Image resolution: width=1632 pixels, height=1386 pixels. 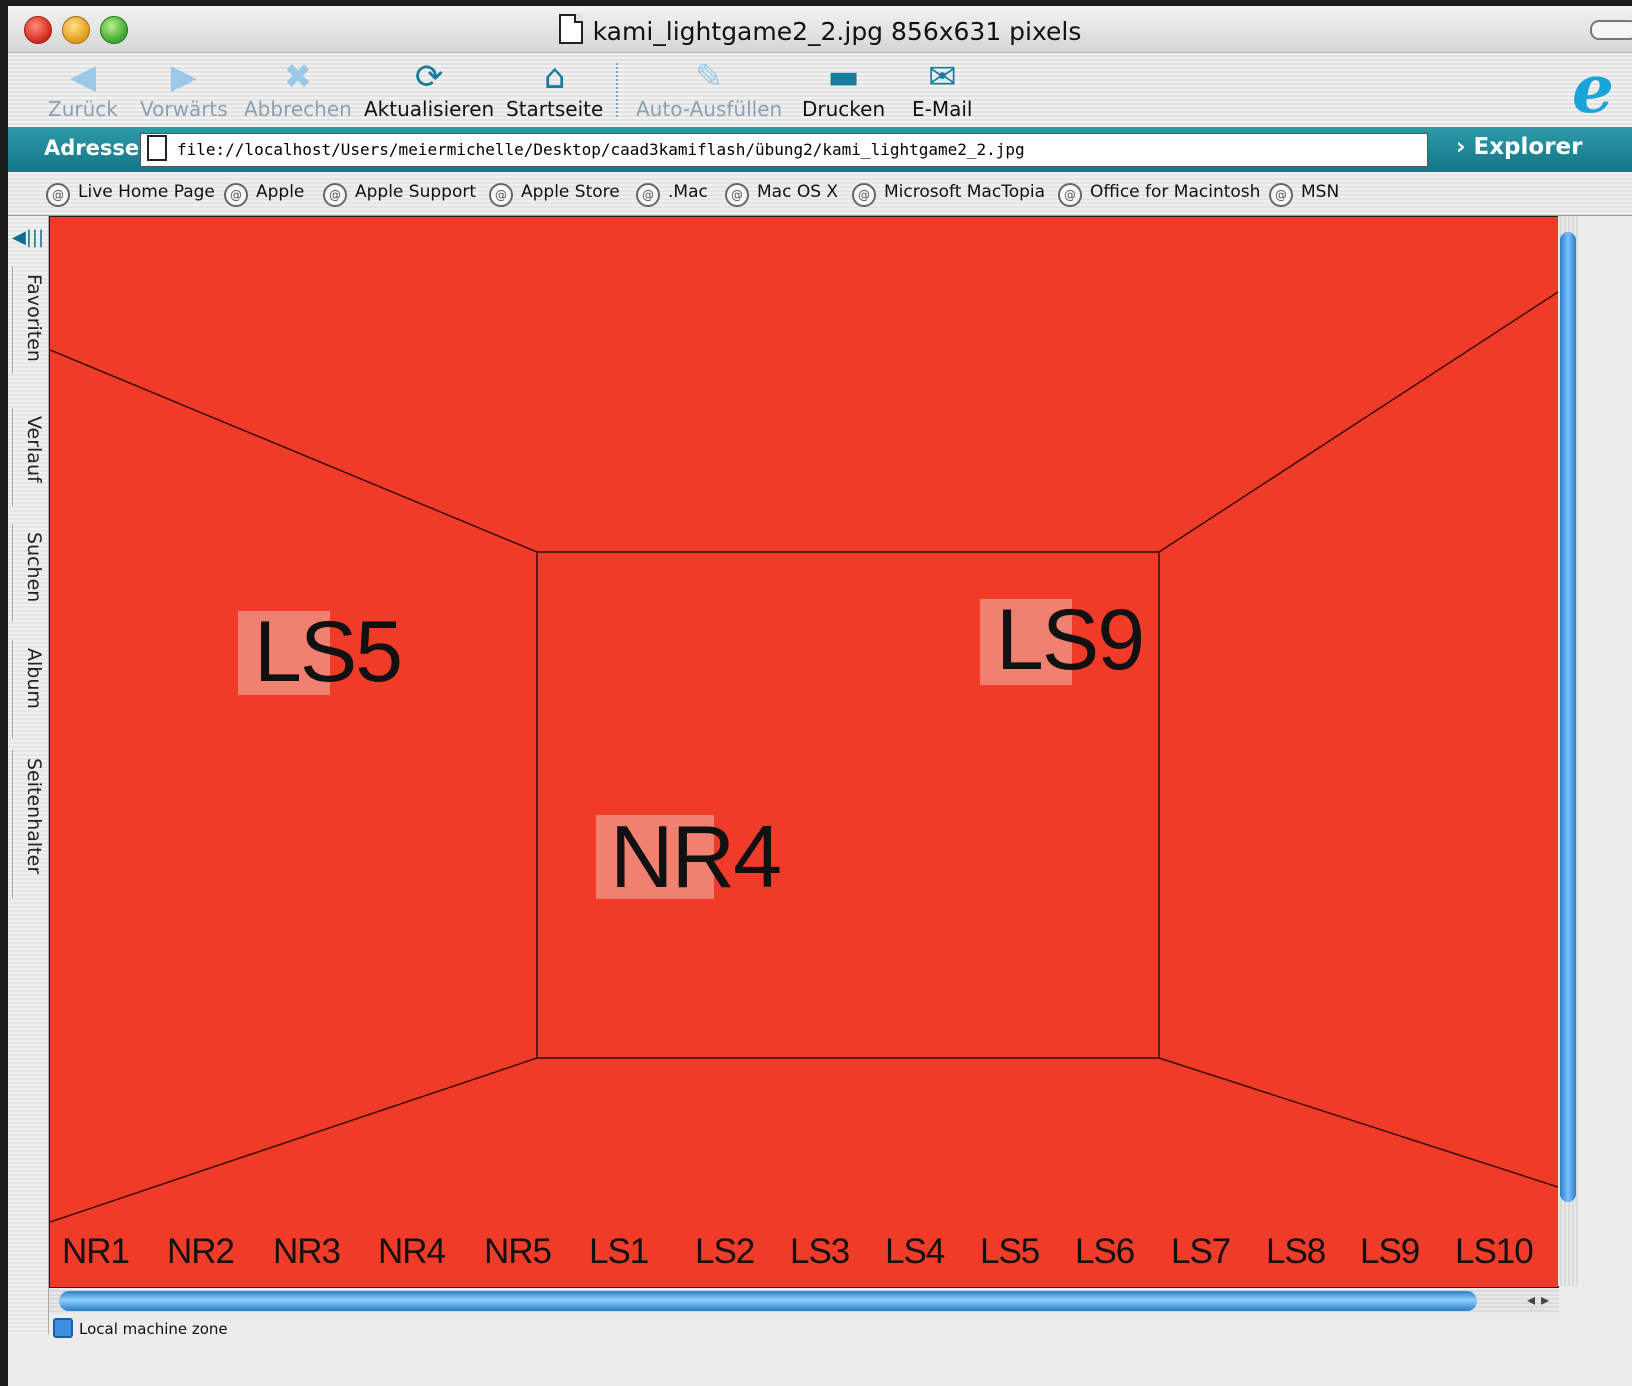 I want to click on tab-favoriten: Favoriten, so click(x=28, y=320).